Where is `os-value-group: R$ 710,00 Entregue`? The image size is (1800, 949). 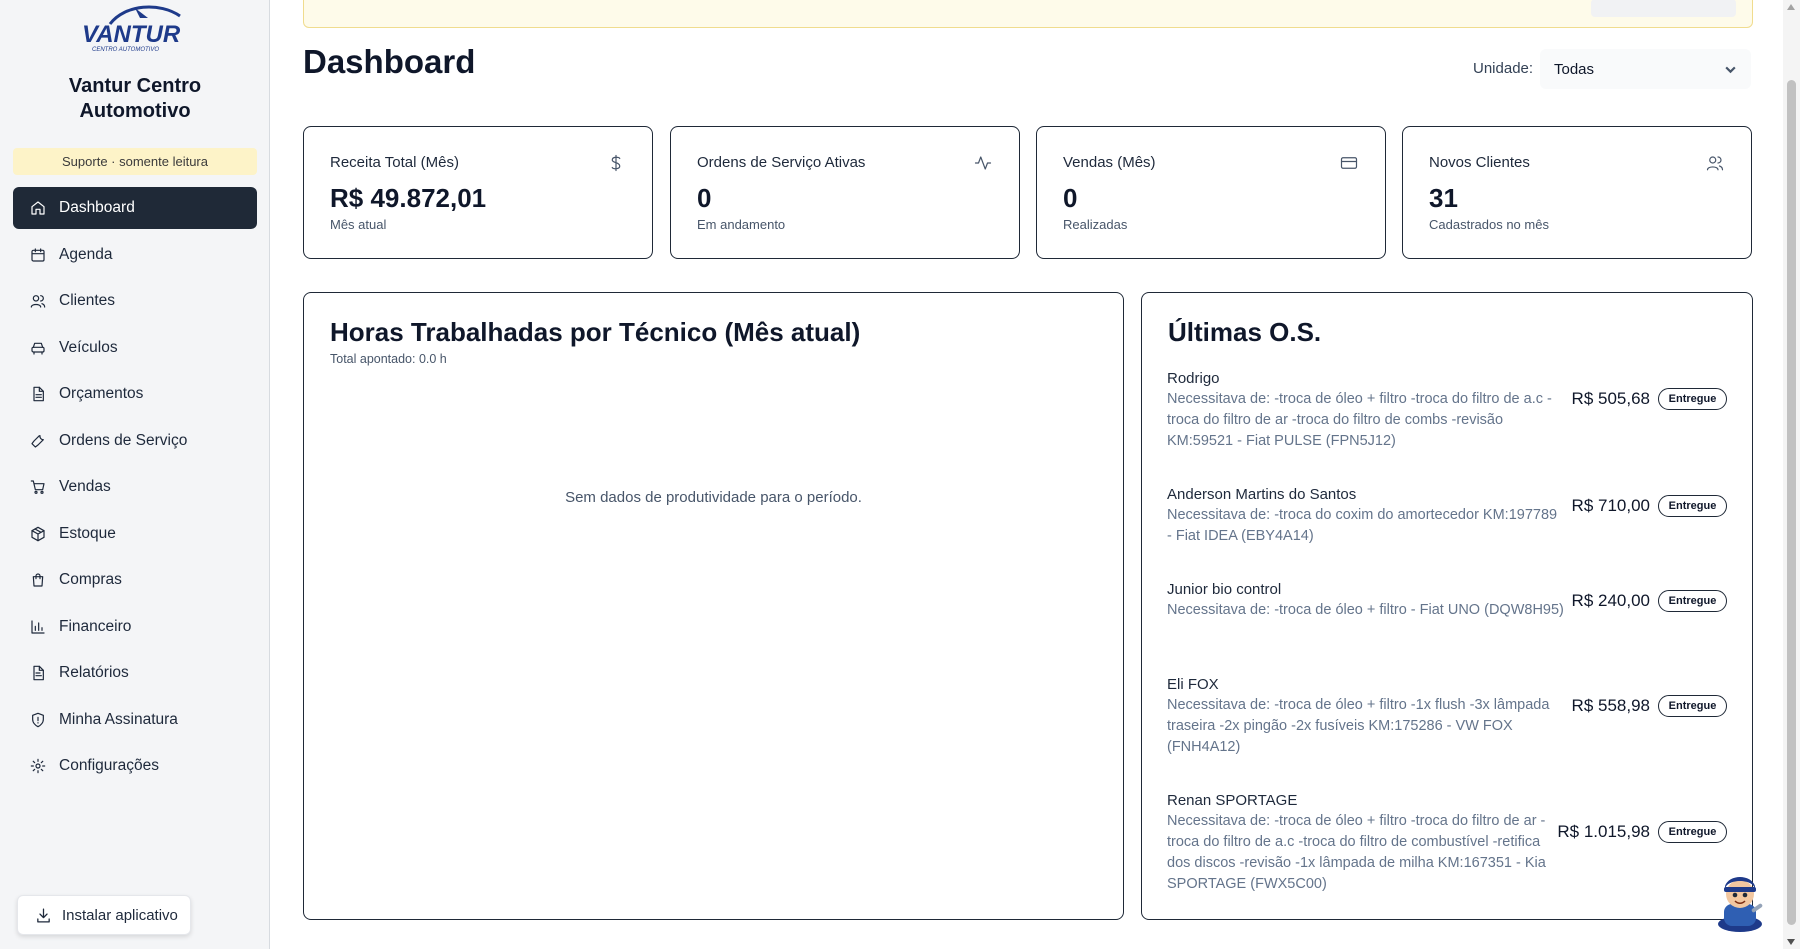 os-value-group: R$ 710,00 Entregue is located at coordinates (1649, 506).